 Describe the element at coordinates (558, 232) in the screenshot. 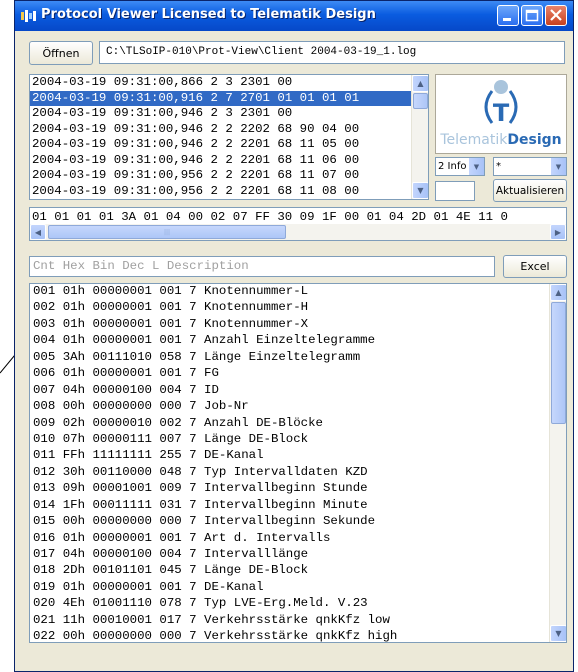

I see `scroll-right-button: ▶` at that location.